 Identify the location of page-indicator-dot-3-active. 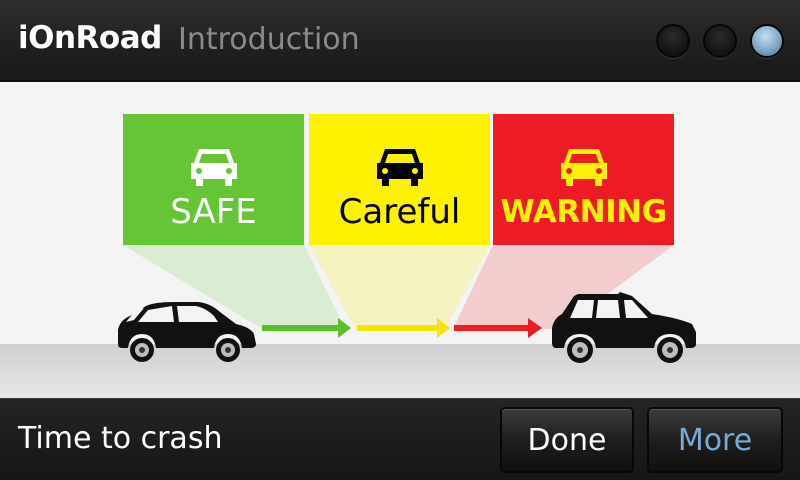
(767, 41).